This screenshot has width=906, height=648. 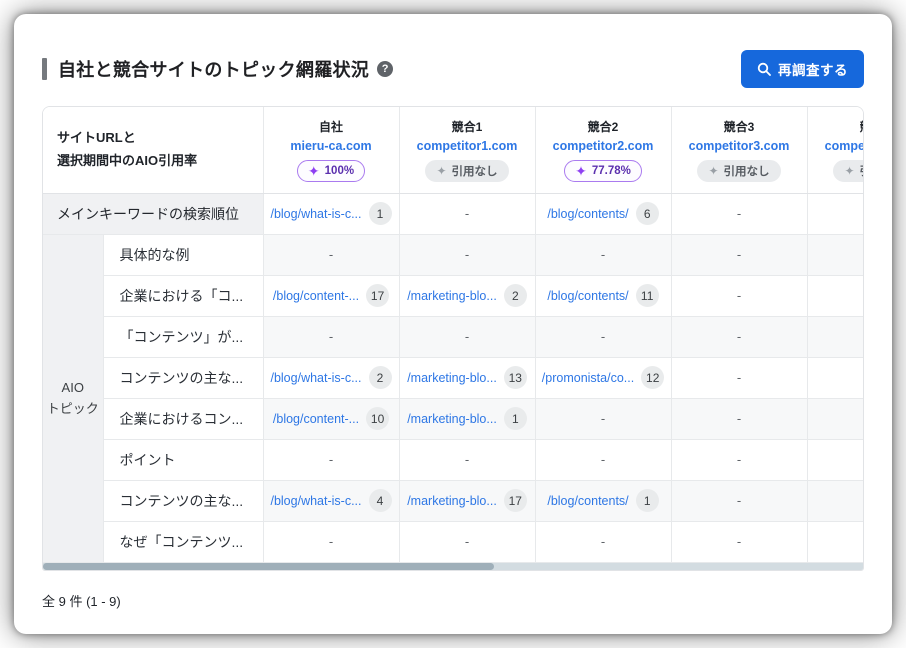 What do you see at coordinates (467, 146) in the screenshot?
I see `site-domain-link: competitor1.com` at bounding box center [467, 146].